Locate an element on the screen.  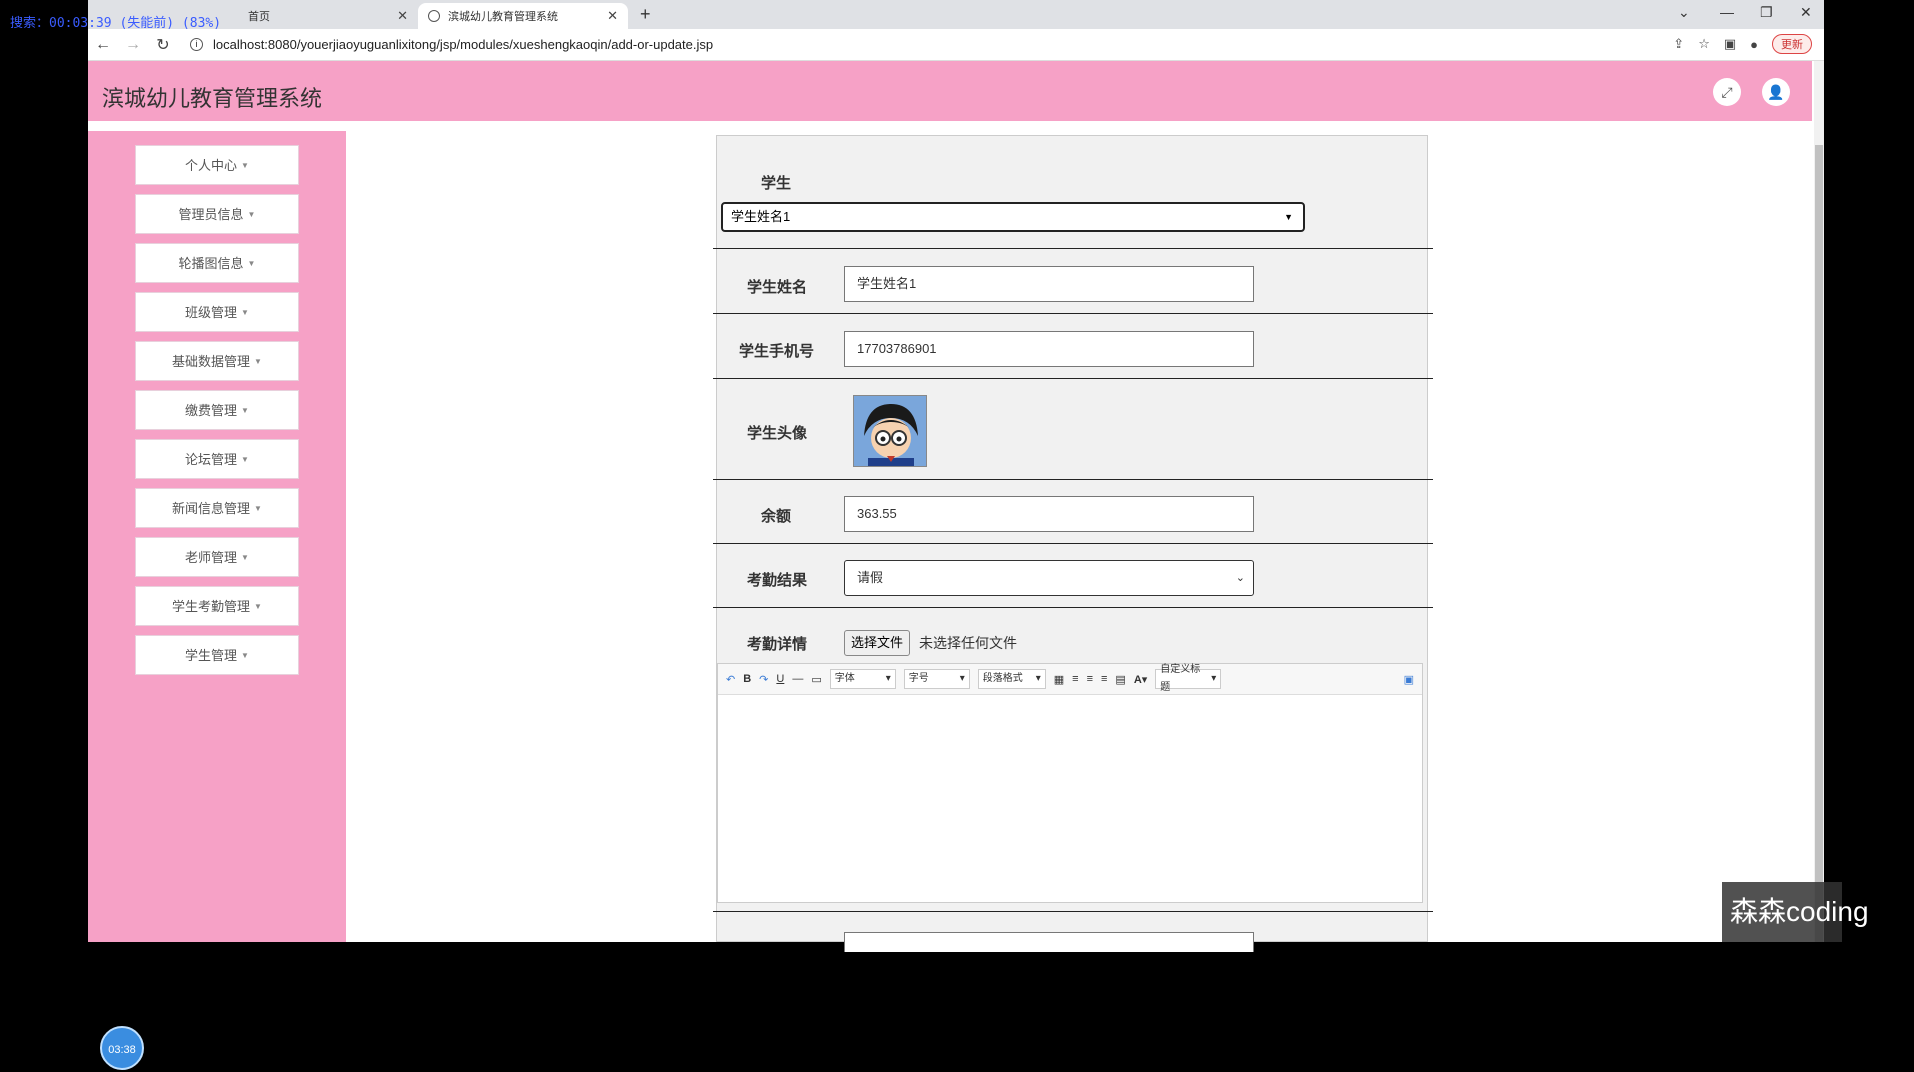
profile-icon: ● is located at coordinates (1754, 44).